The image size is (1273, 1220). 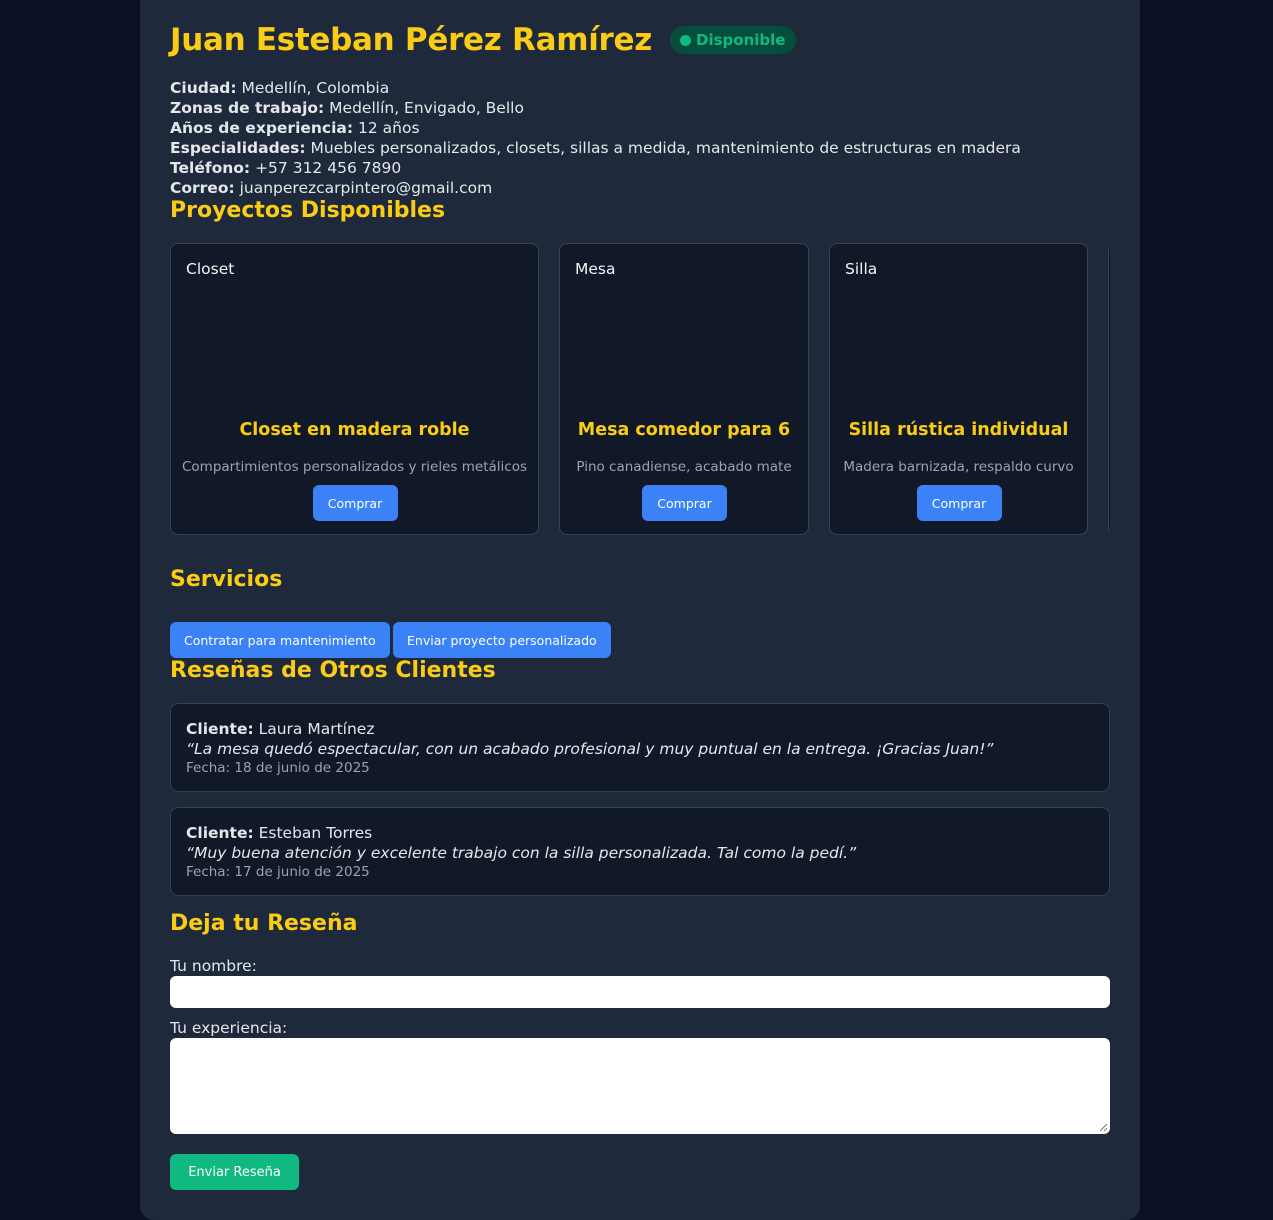 I want to click on info-ciudad-label: Ciudad:, so click(x=203, y=88).